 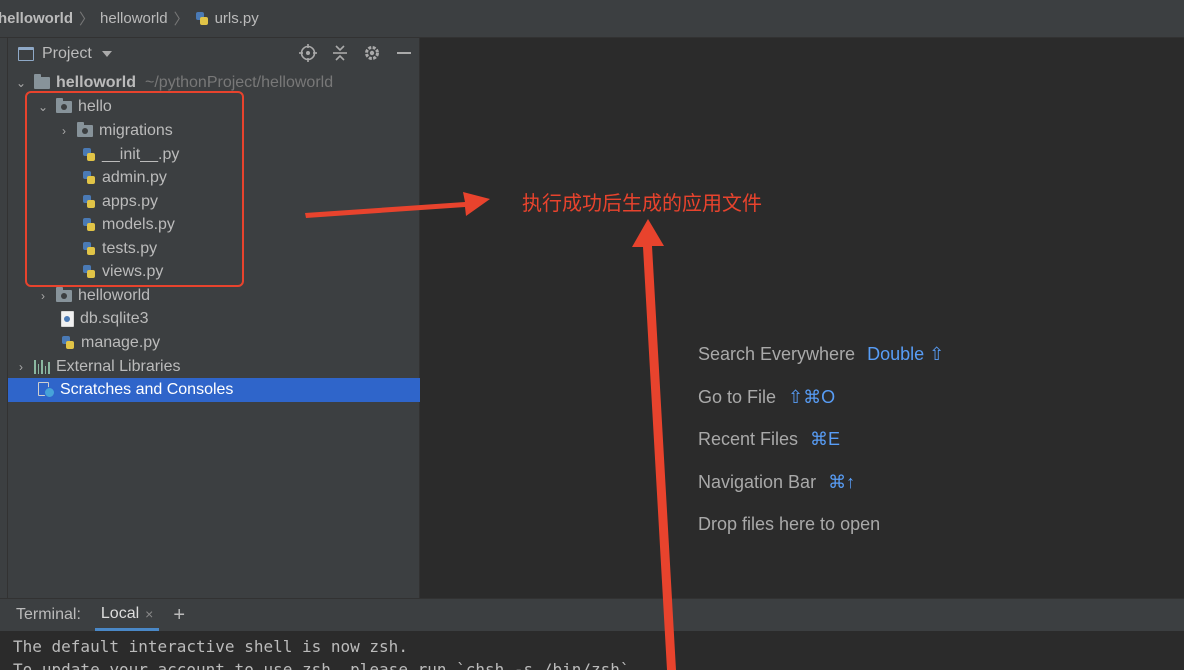 What do you see at coordinates (737, 397) in the screenshot?
I see `hint-label: Go to File` at bounding box center [737, 397].